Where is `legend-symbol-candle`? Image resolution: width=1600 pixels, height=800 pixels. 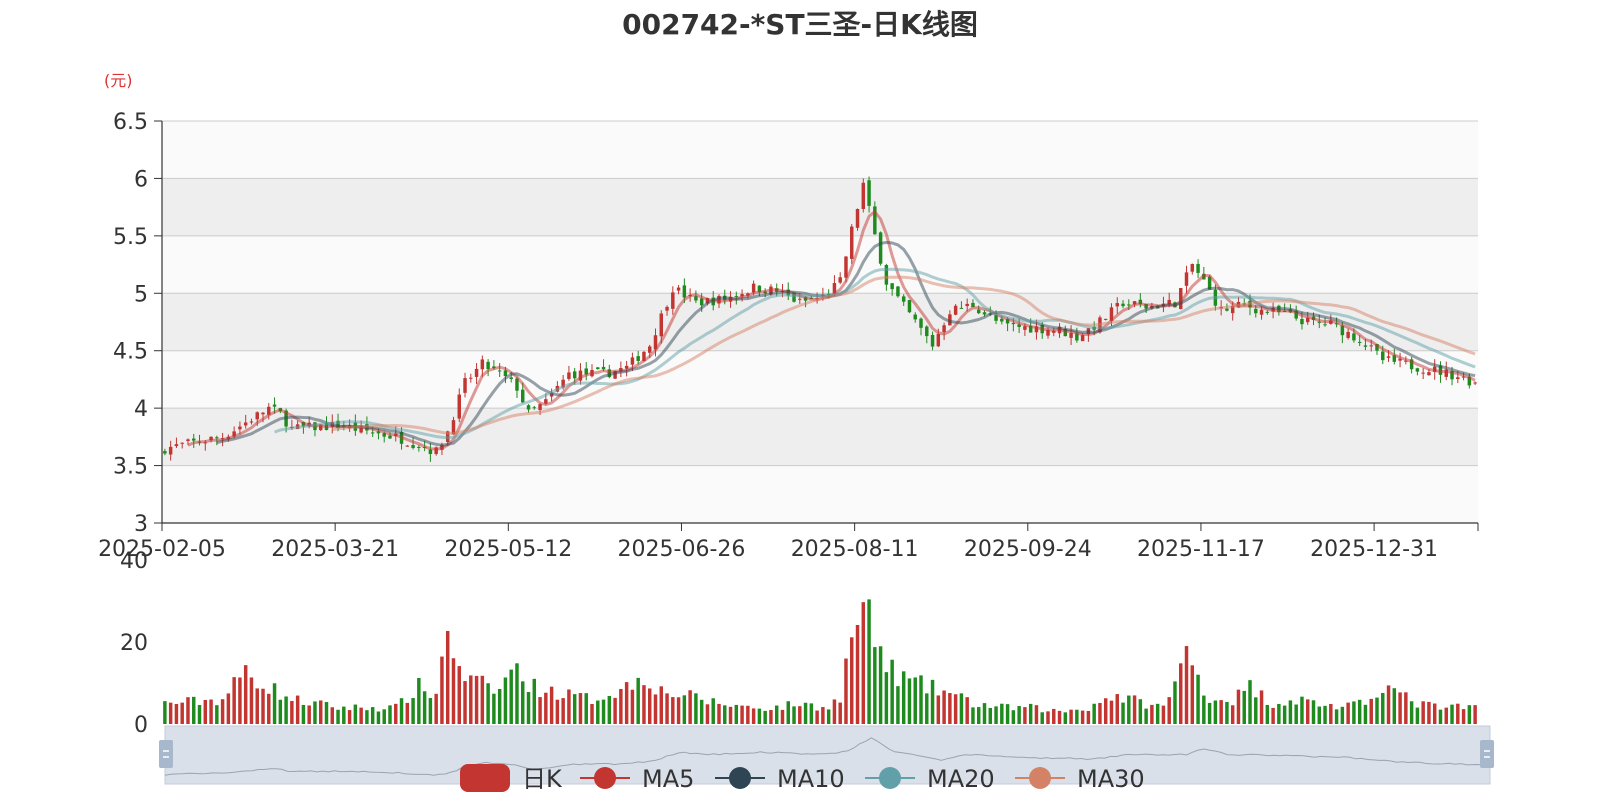
legend-symbol-candle is located at coordinates (485, 778).